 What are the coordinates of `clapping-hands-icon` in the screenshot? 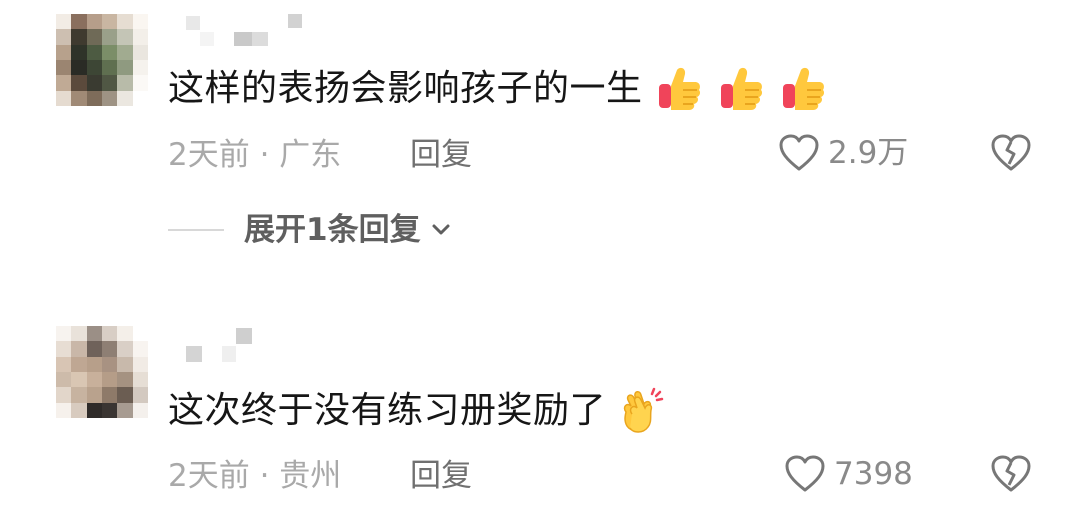 It's located at (643, 410).